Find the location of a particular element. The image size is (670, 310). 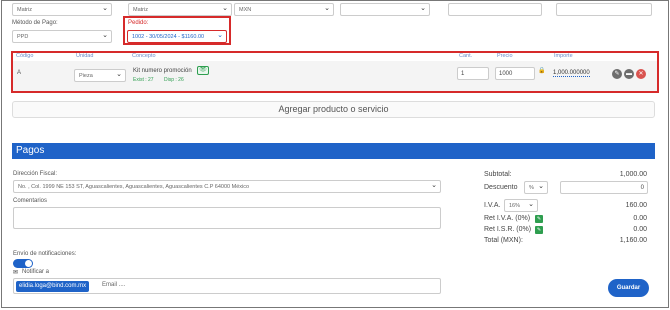

discount-unit-select: % ⌄ is located at coordinates (536, 187).